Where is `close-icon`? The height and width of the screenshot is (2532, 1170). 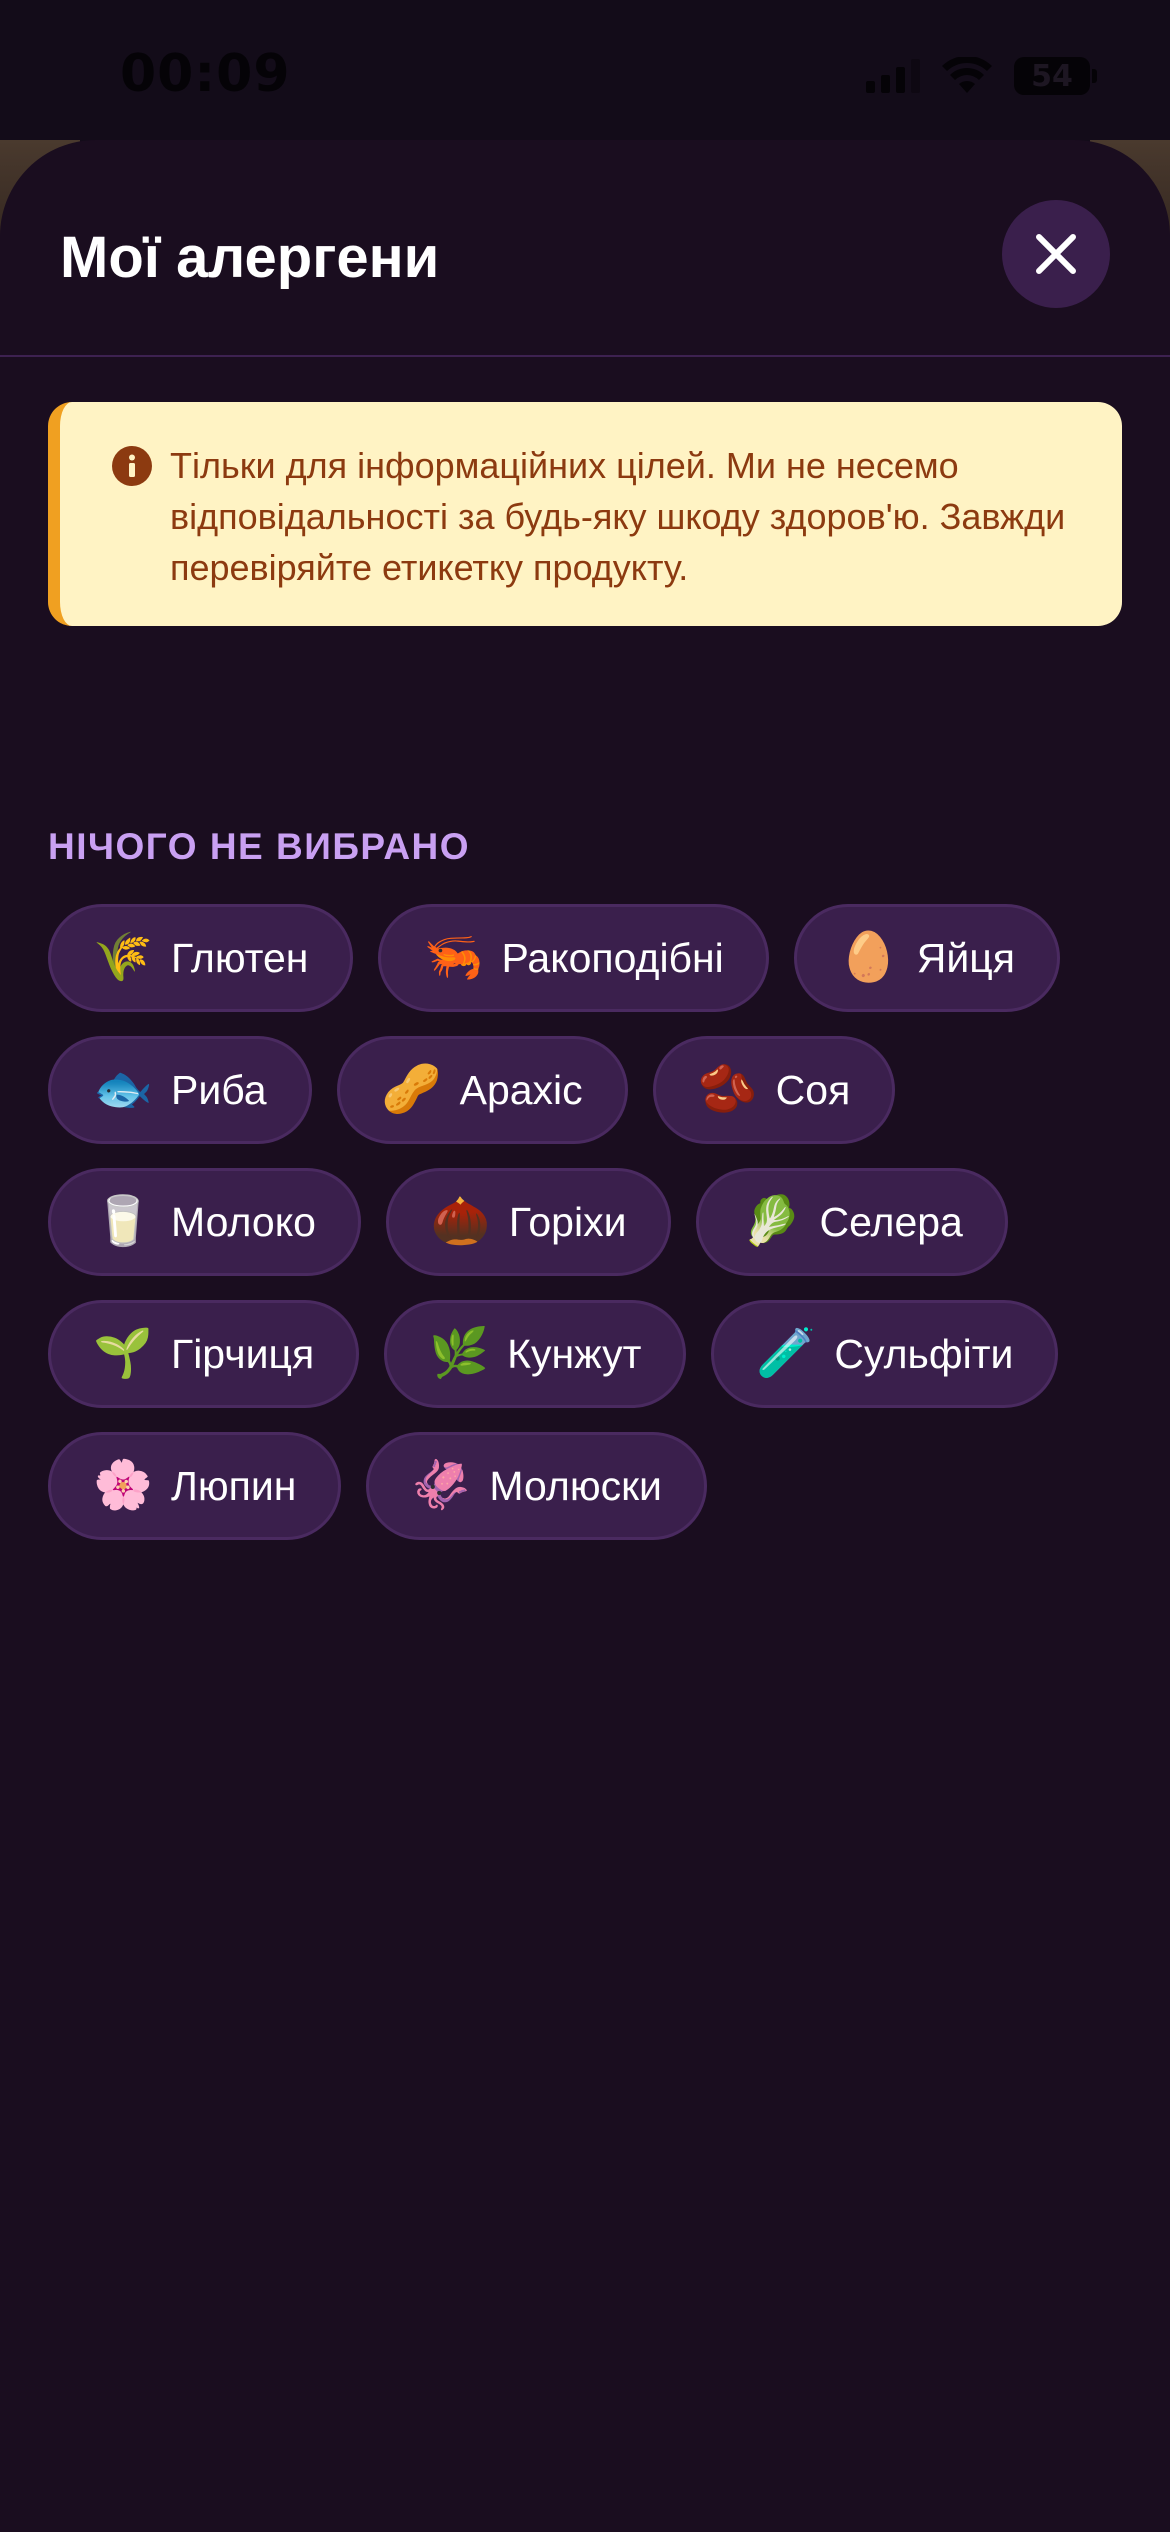 close-icon is located at coordinates (1056, 254).